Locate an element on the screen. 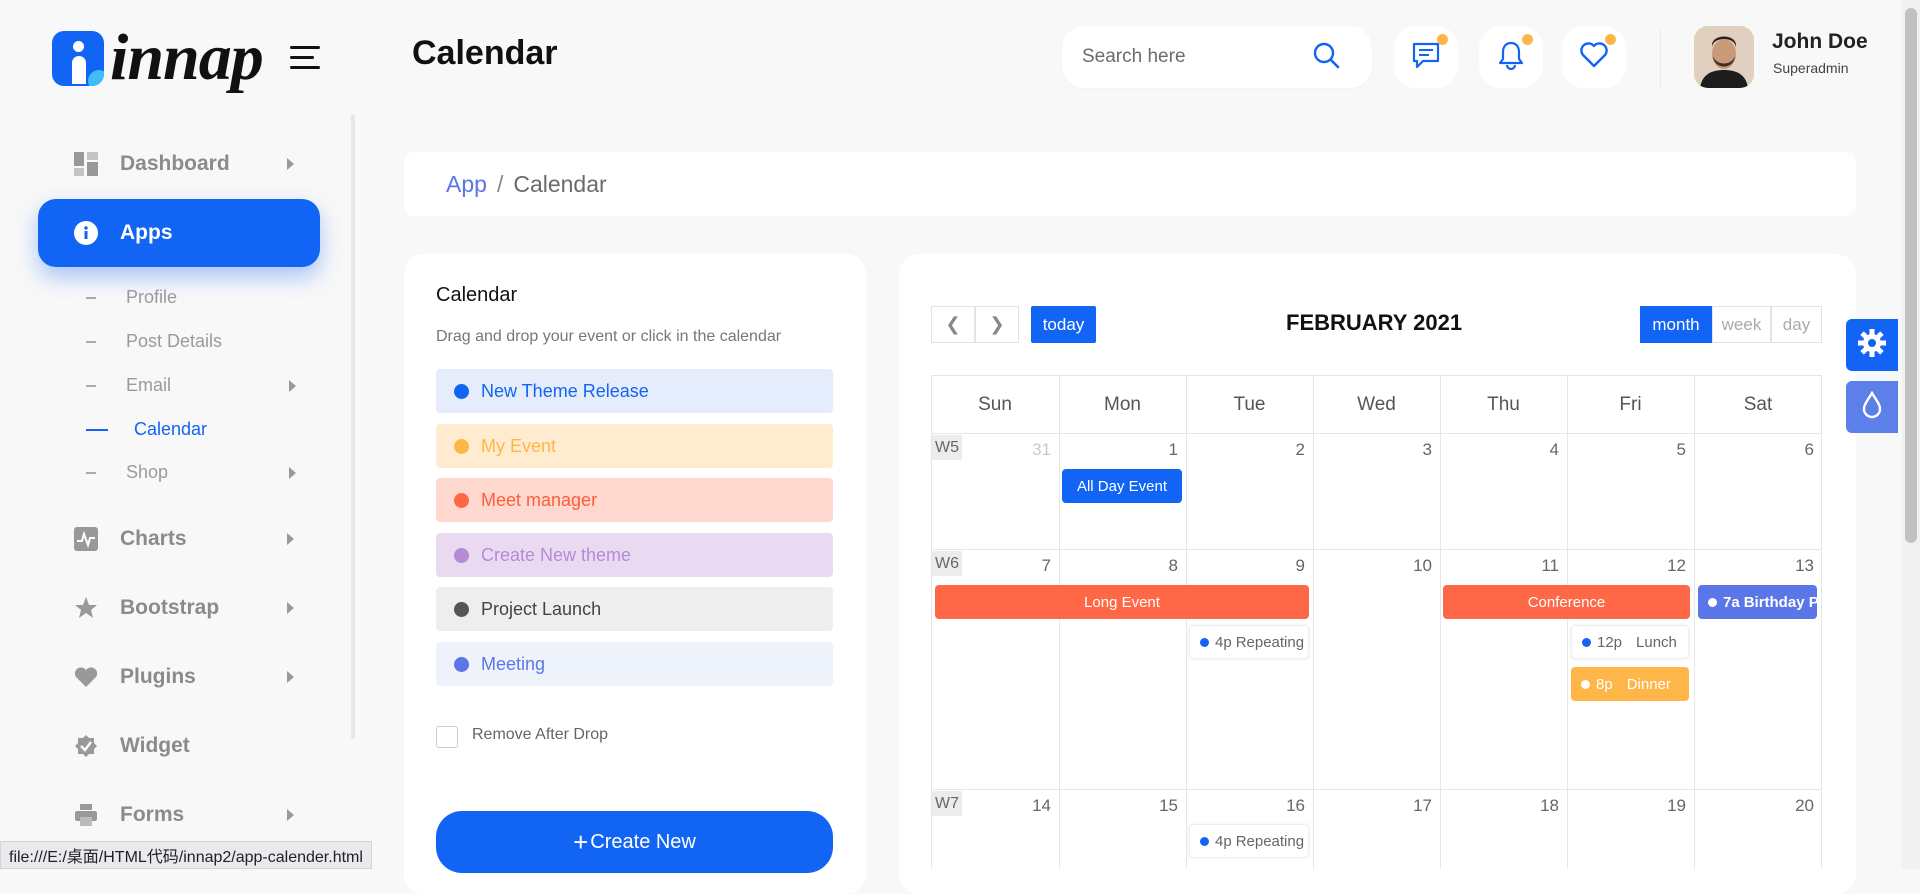 The width and height of the screenshot is (1920, 894). day-number: 2 is located at coordinates (1285, 450).